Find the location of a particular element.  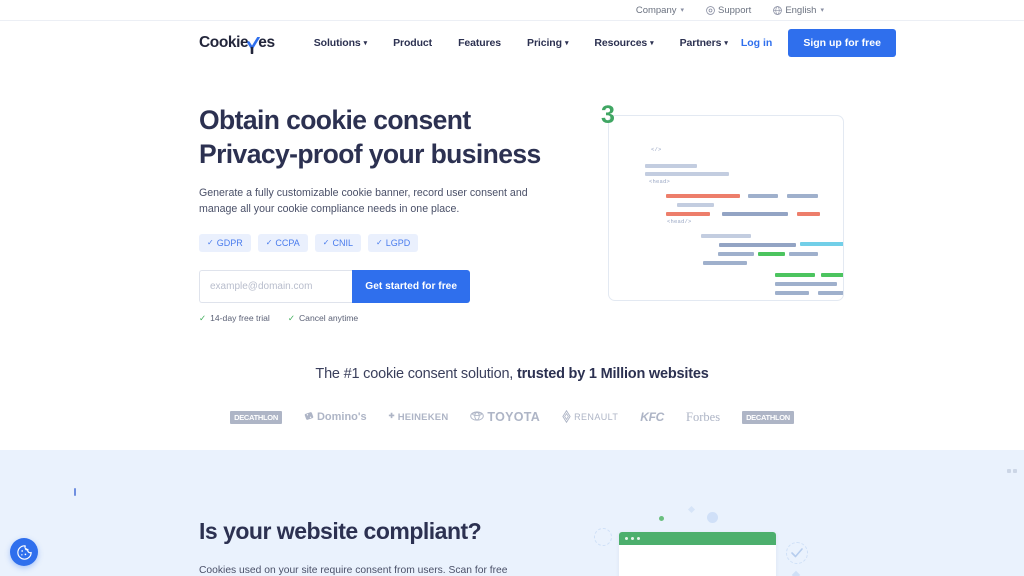

cookie-settings-widget-button is located at coordinates (24, 552).